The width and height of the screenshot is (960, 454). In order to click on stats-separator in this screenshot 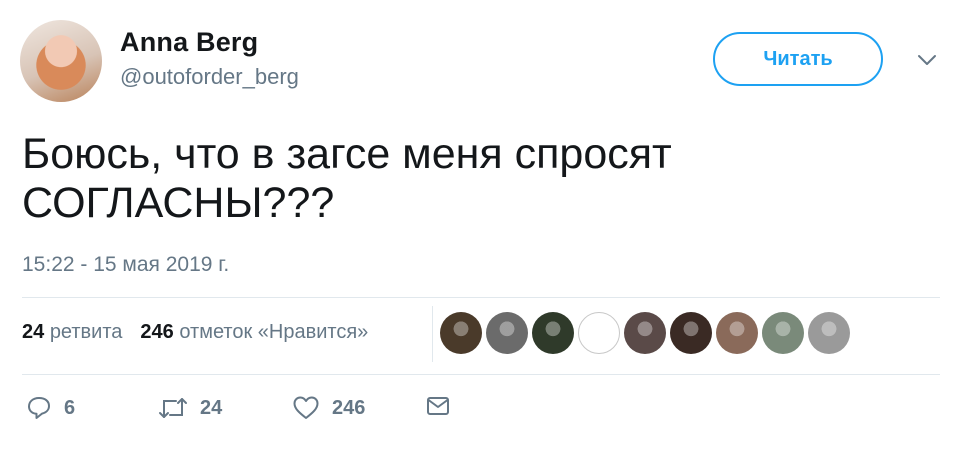, I will do `click(432, 334)`.